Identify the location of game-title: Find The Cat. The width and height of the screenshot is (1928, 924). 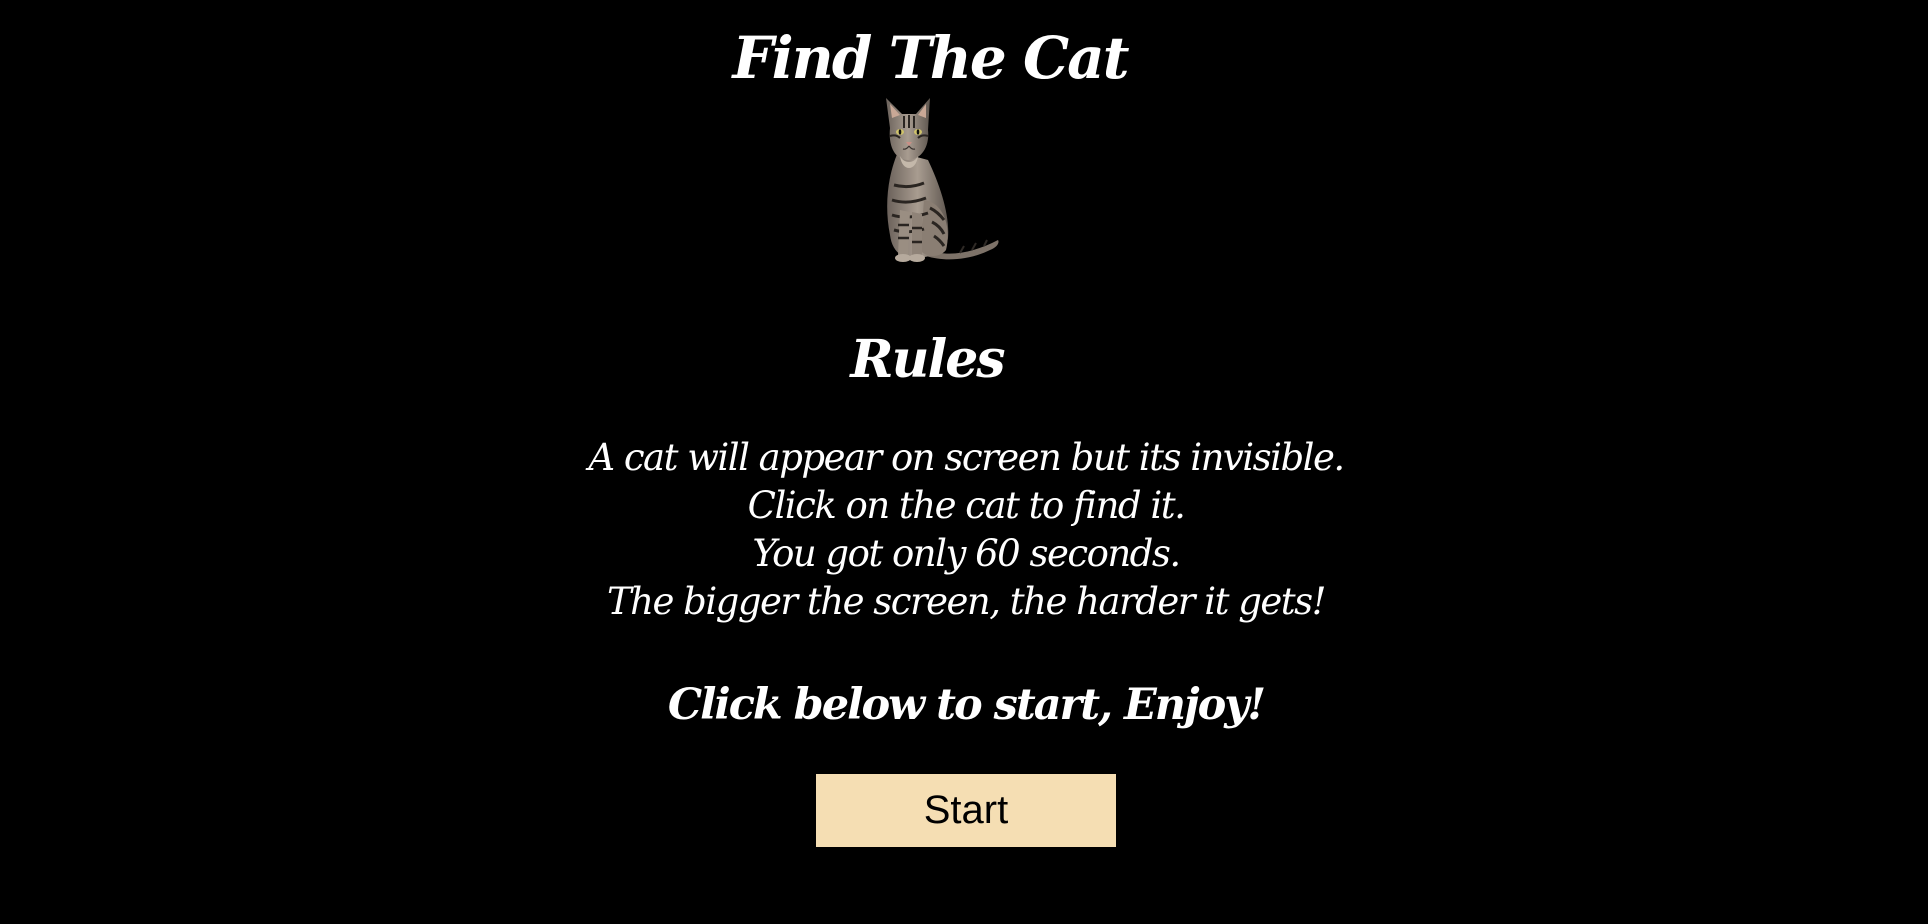
(930, 58).